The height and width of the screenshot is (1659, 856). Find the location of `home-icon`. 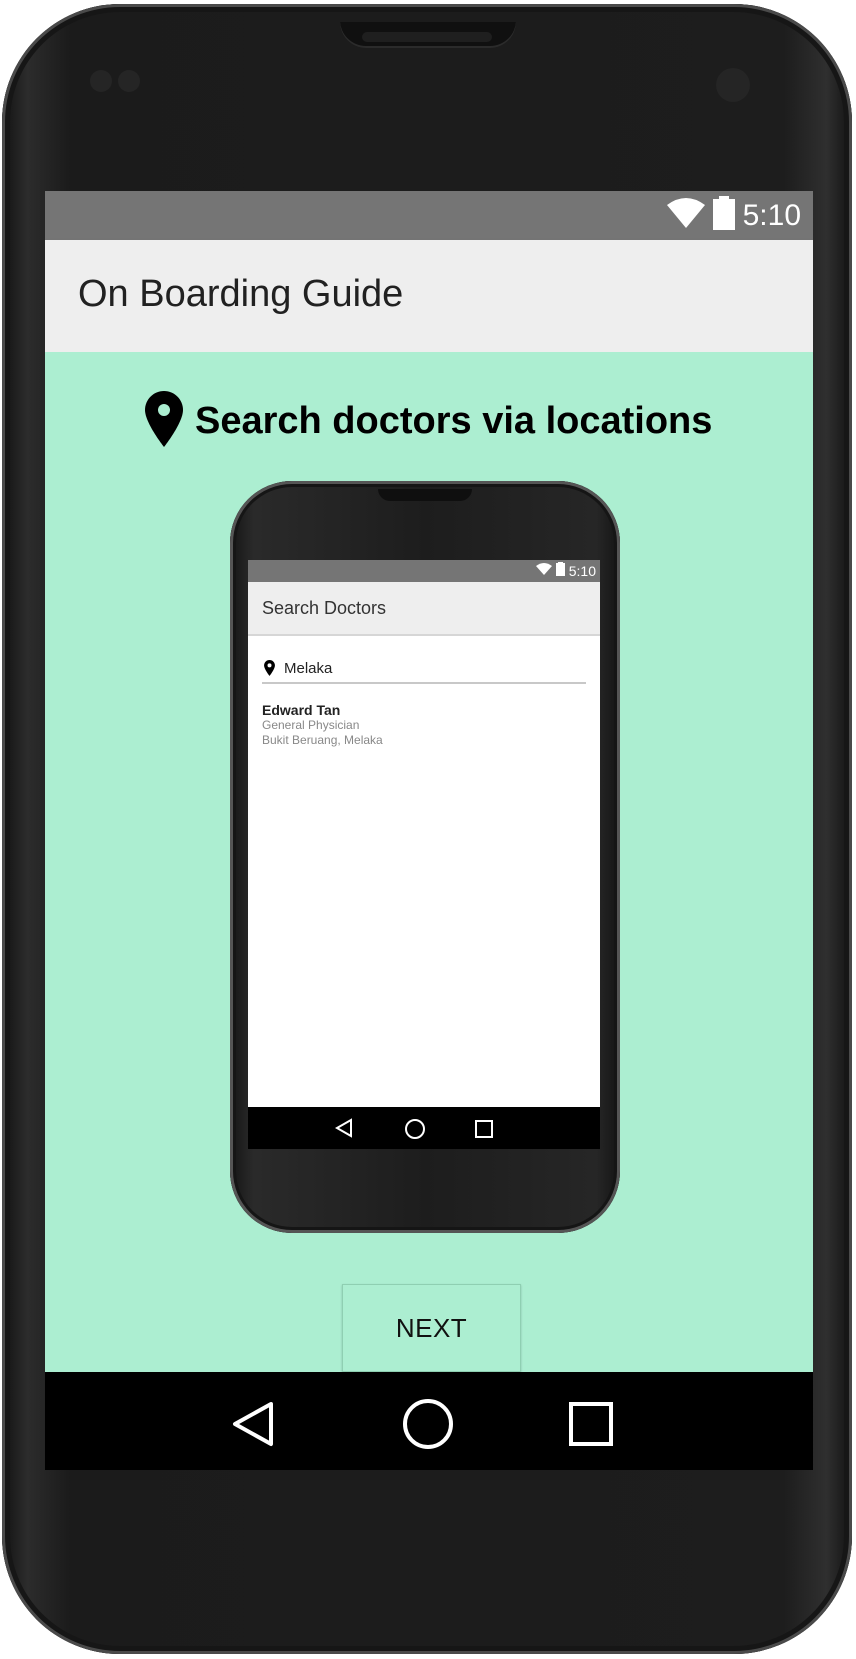

home-icon is located at coordinates (428, 1424).